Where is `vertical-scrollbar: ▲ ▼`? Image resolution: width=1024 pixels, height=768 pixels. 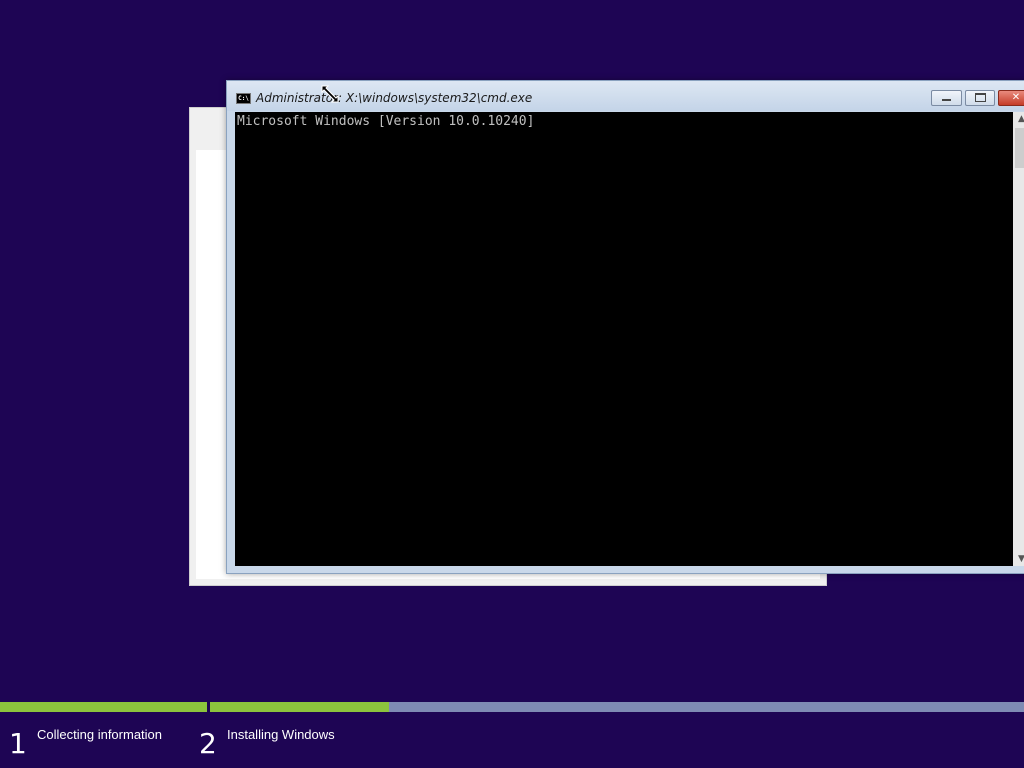 vertical-scrollbar: ▲ ▼ is located at coordinates (1018, 339).